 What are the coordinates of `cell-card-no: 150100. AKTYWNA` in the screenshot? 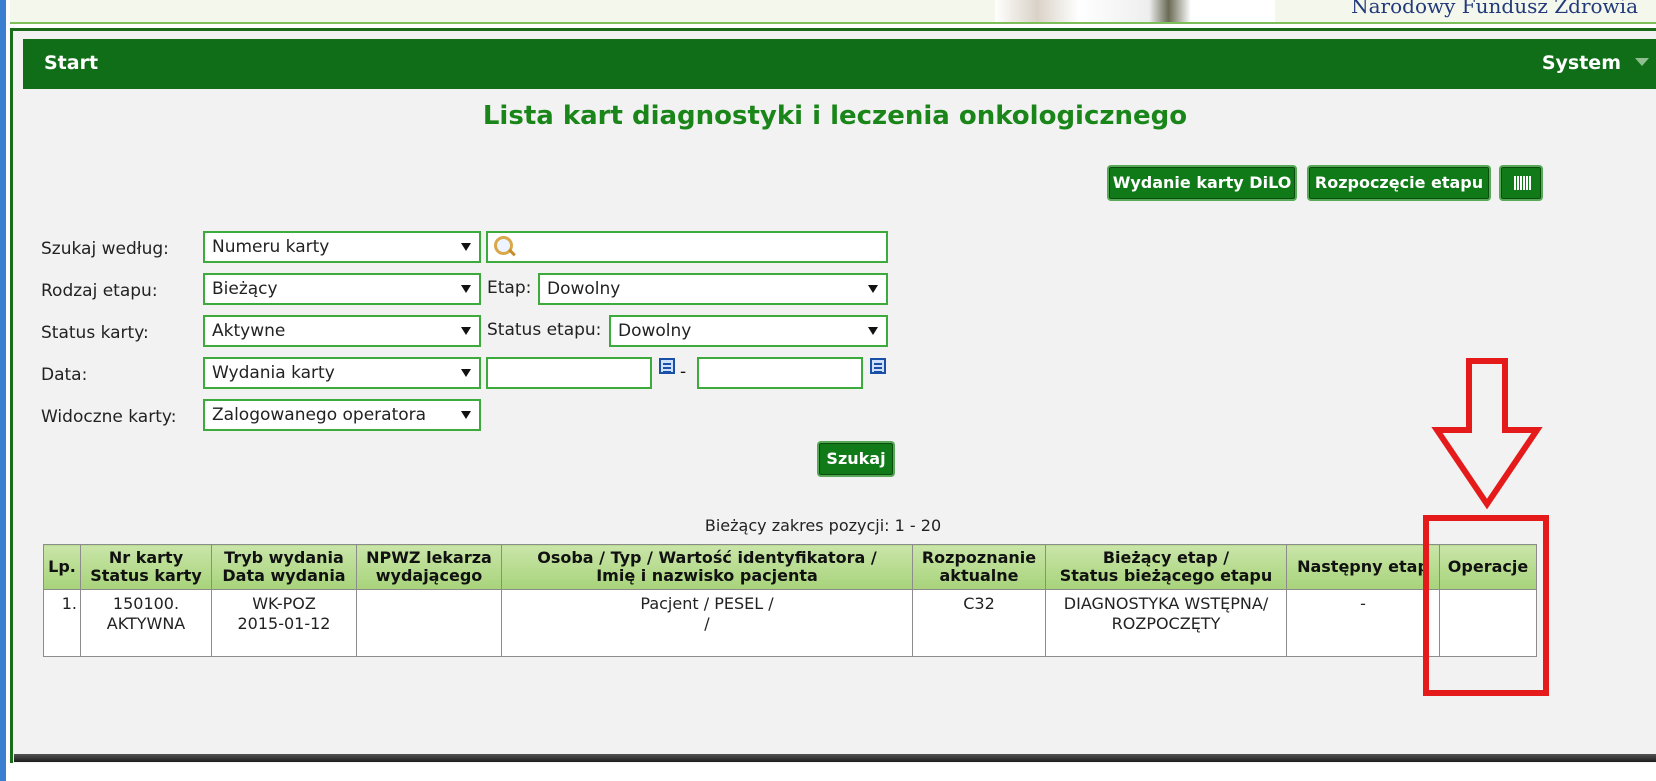 It's located at (146, 623).